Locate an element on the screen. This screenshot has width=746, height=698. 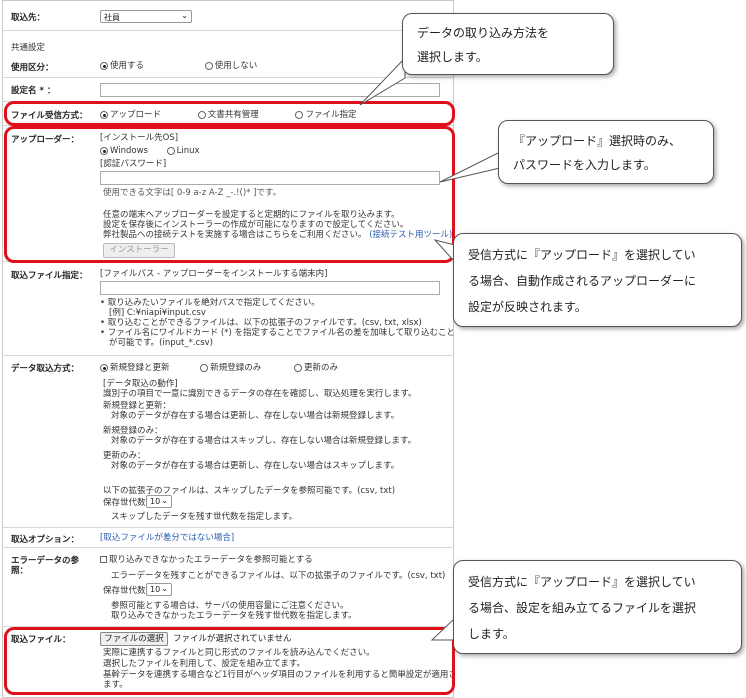
callout-2-line-1: 『アップロード』選択時のみ、 is located at coordinates (597, 141).